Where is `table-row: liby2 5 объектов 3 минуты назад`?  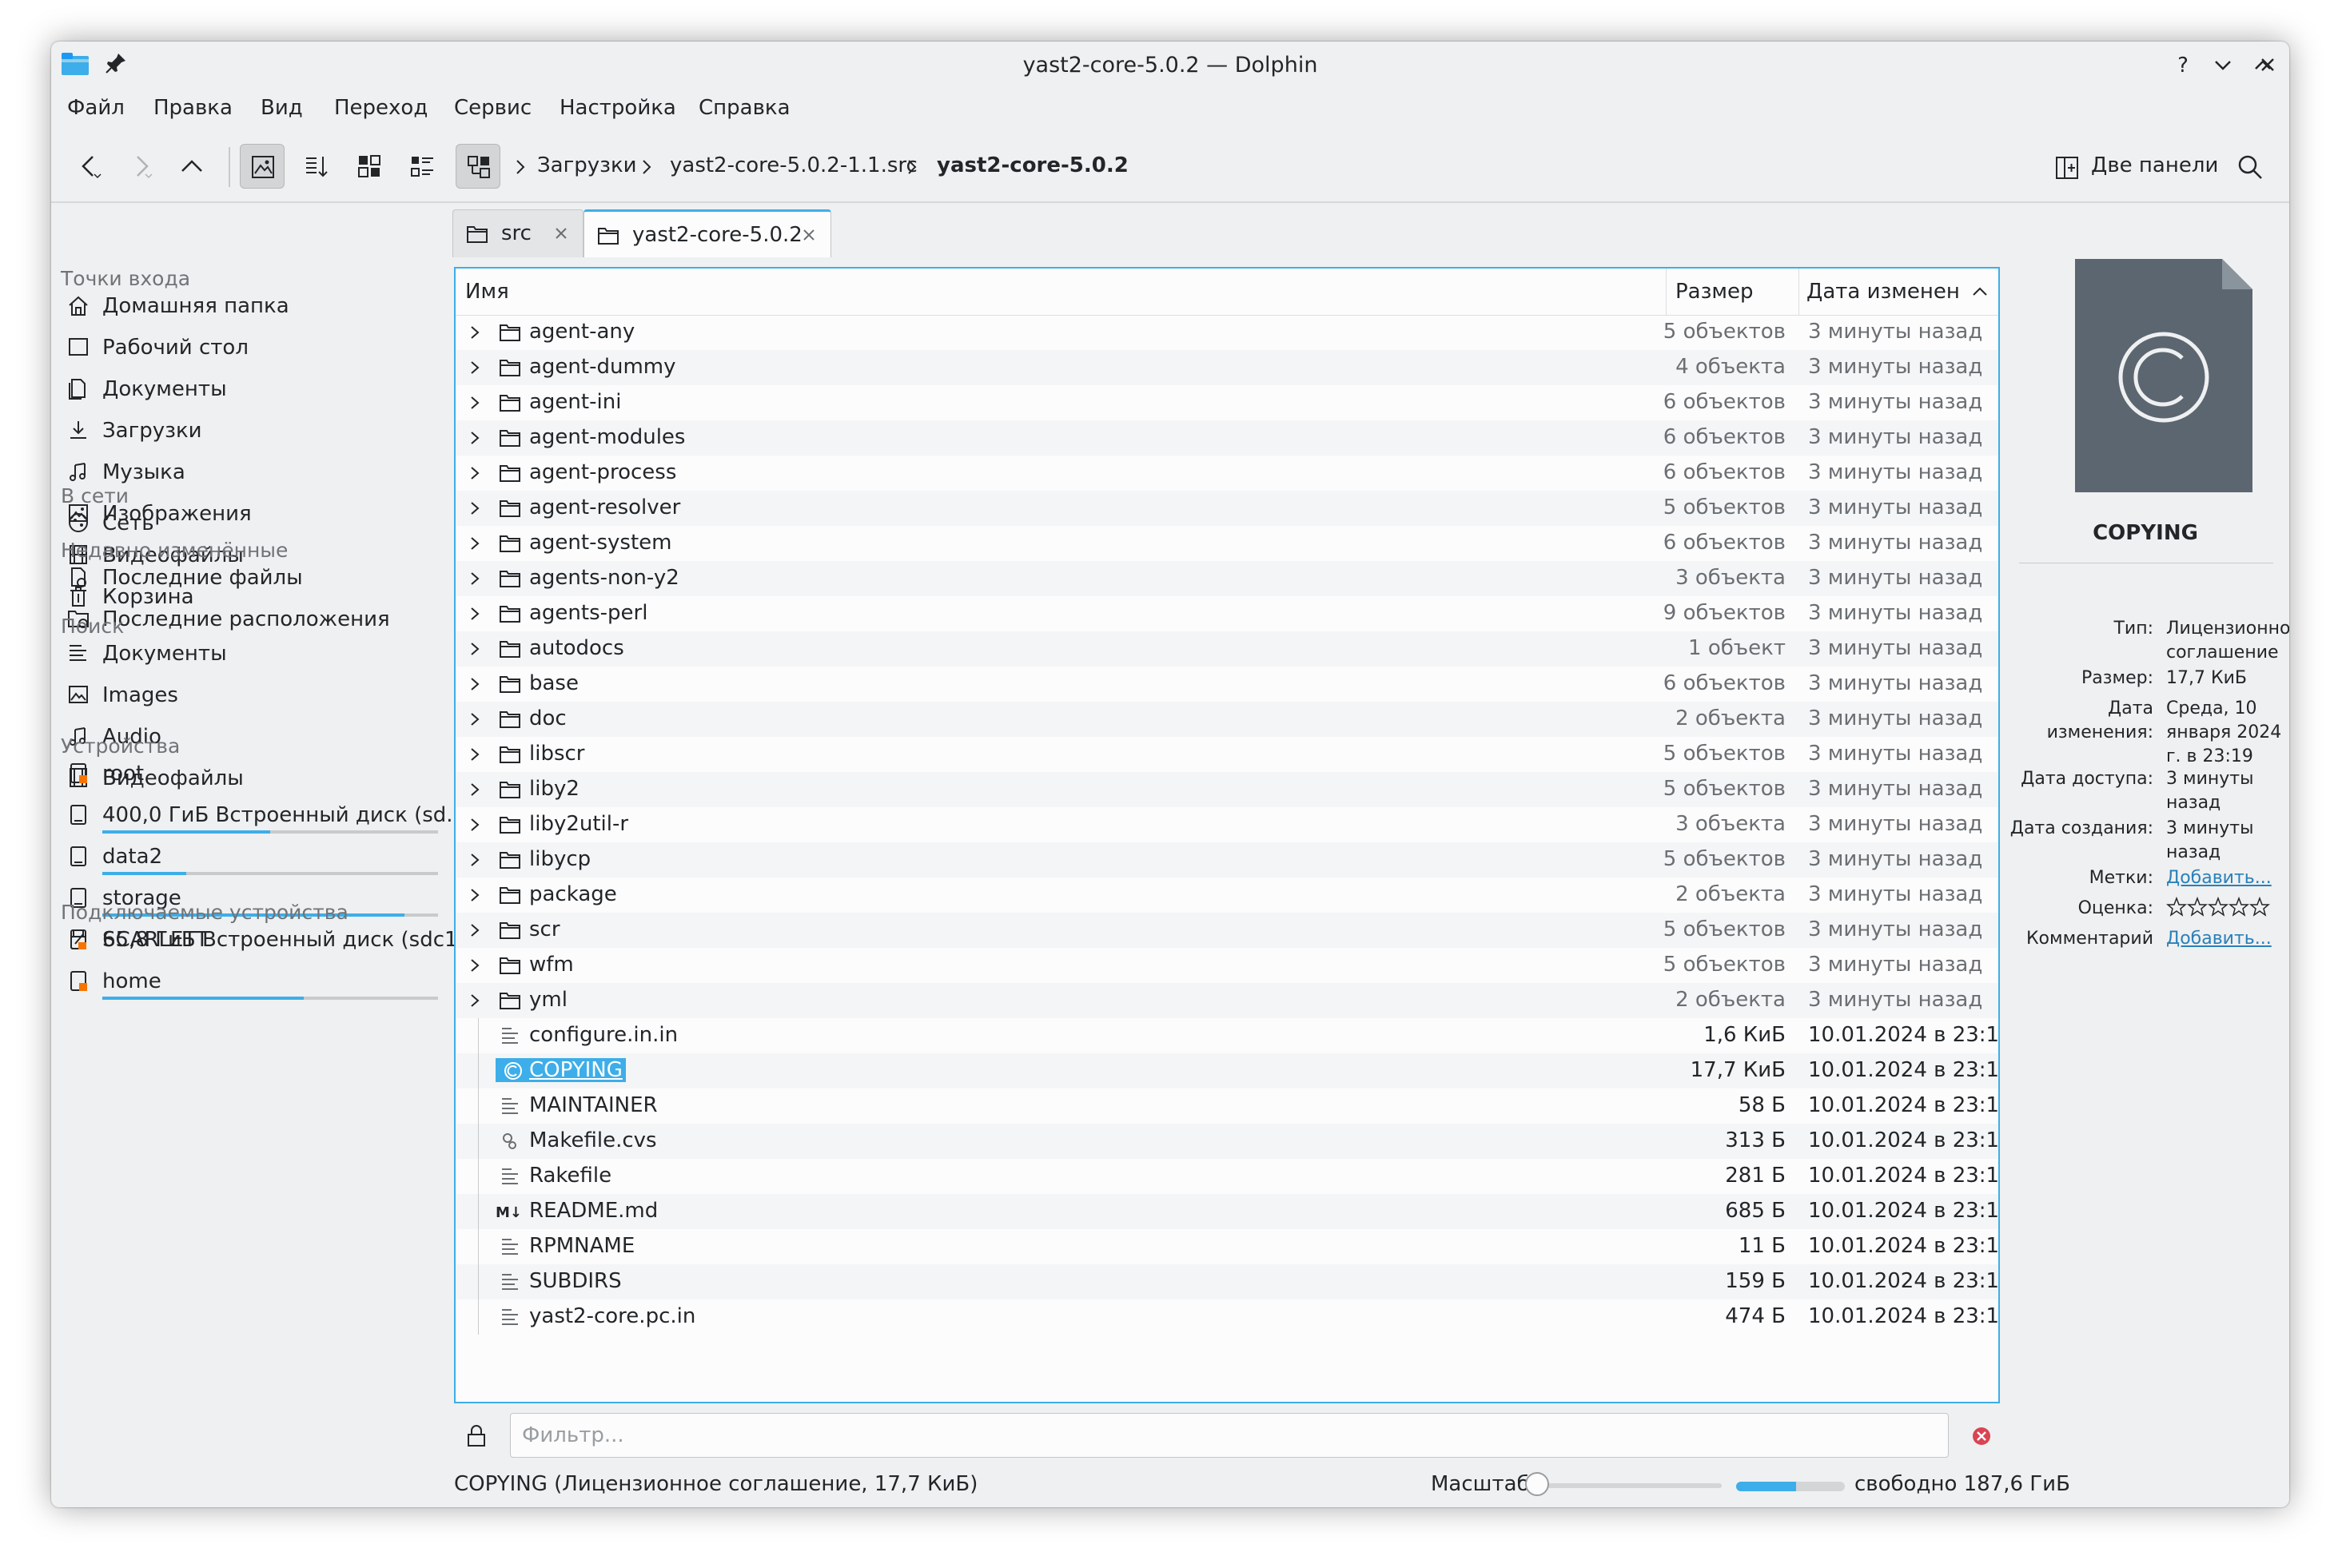 table-row: liby2 5 объектов 3 минуты назад is located at coordinates (1227, 789).